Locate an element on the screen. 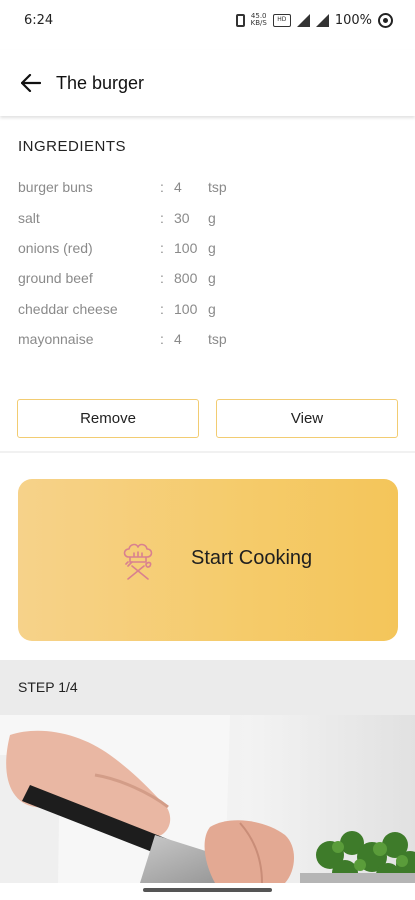  chef-hat-utensils-icon is located at coordinates (138, 561).